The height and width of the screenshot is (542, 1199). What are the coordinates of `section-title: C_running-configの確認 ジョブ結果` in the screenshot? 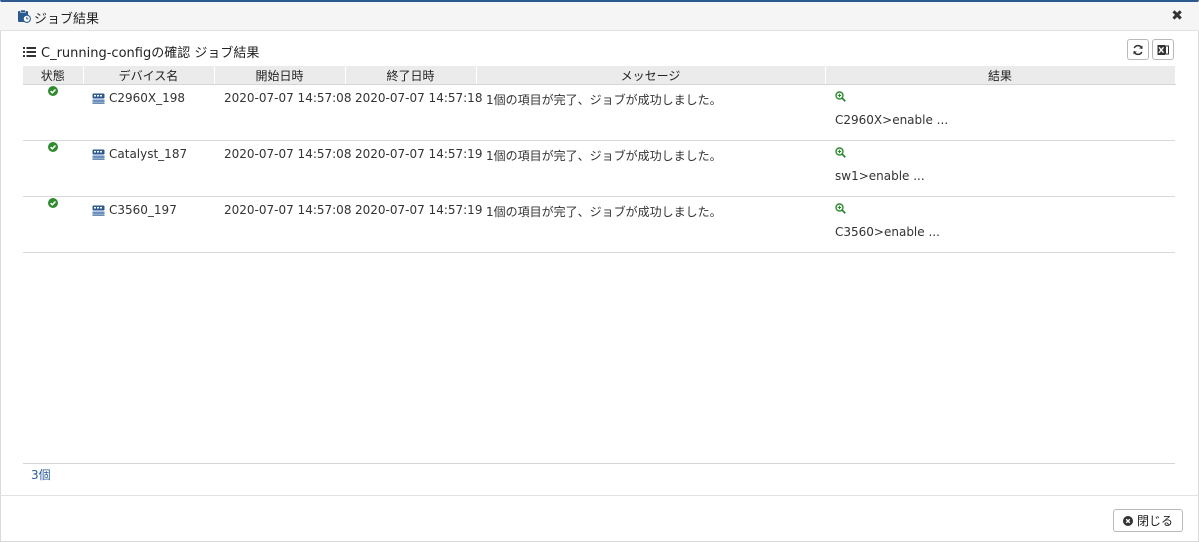 It's located at (141, 51).